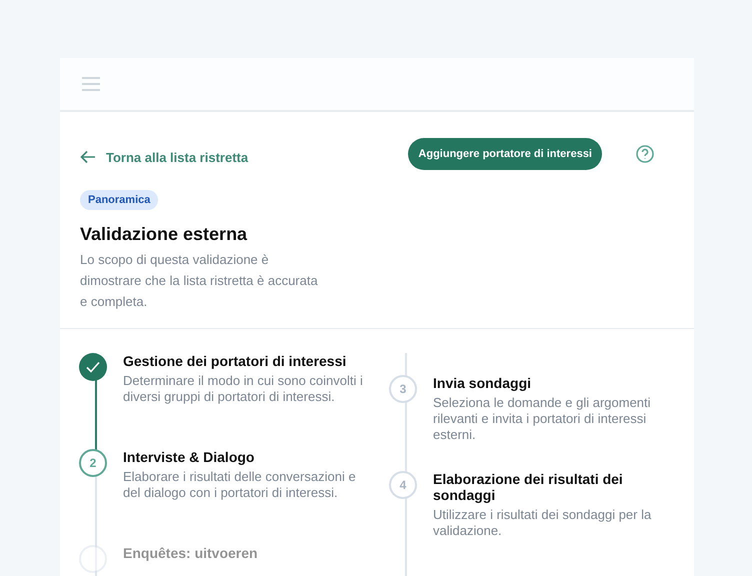  What do you see at coordinates (482, 383) in the screenshot?
I see `step-title: Invia sondaggi` at bounding box center [482, 383].